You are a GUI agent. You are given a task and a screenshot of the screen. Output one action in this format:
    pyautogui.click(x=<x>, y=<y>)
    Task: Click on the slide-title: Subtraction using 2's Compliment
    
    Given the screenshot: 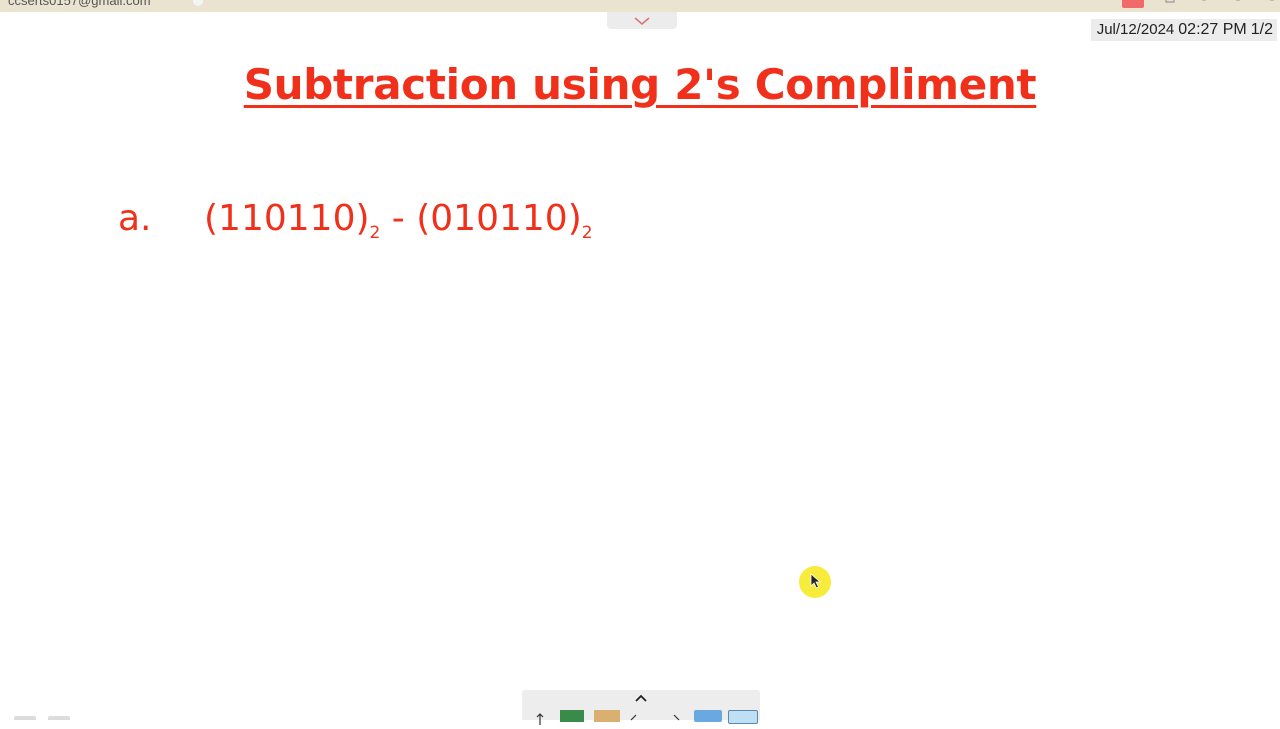 What is the action you would take?
    pyautogui.click(x=640, y=84)
    